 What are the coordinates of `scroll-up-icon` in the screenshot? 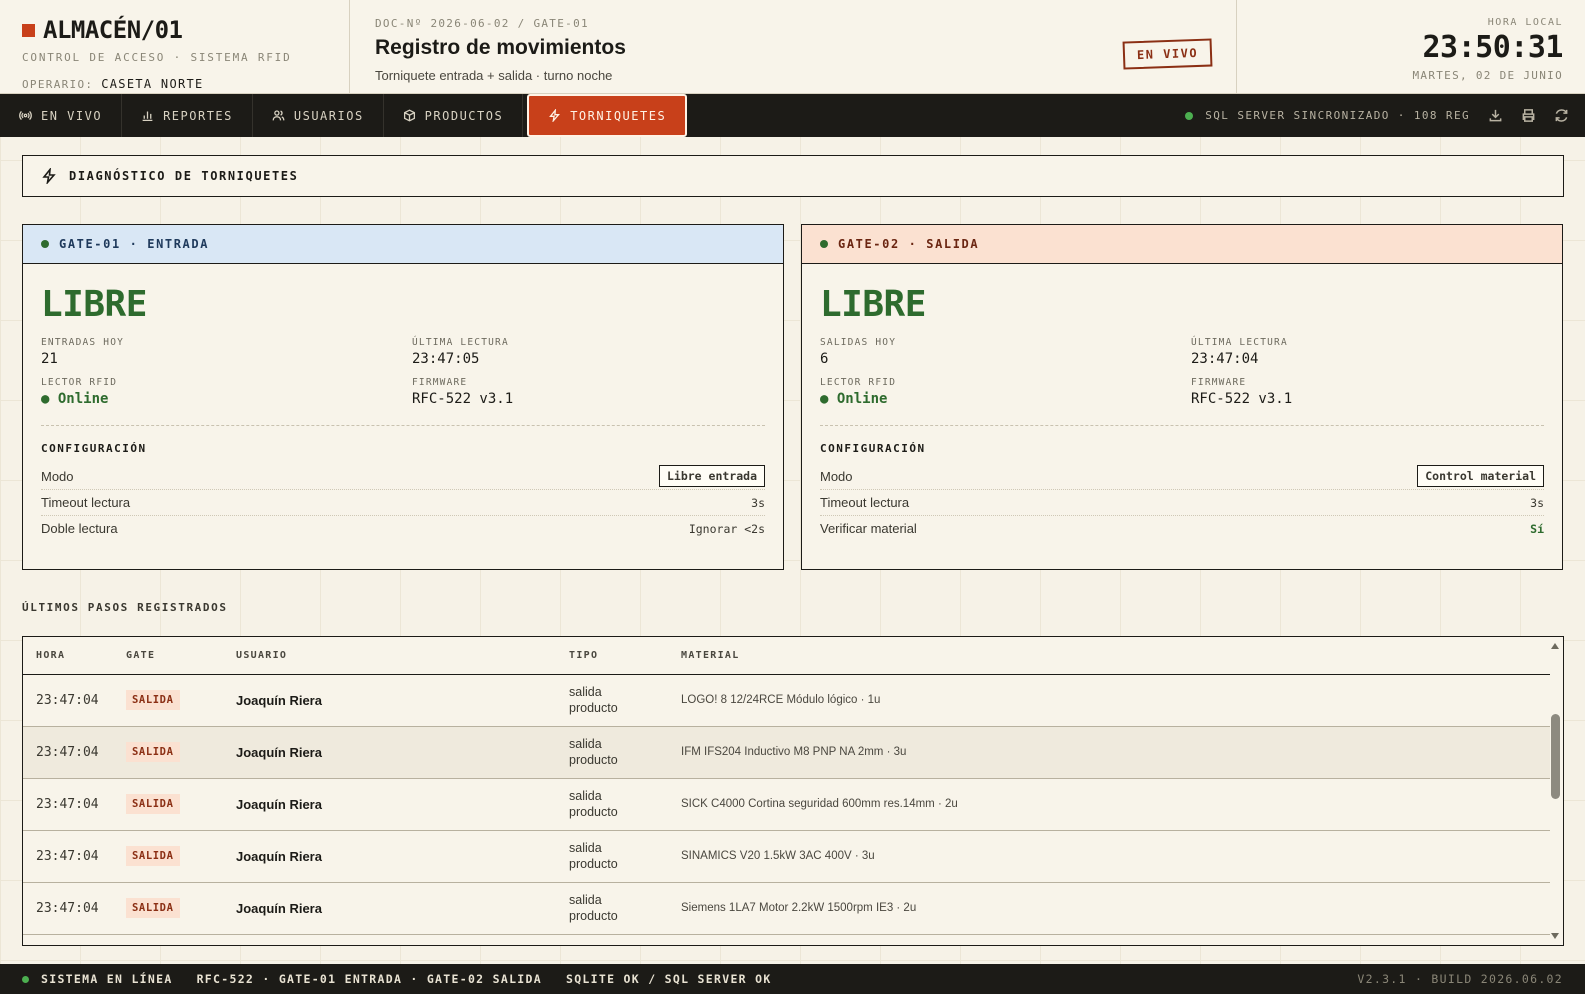 It's located at (1555, 646).